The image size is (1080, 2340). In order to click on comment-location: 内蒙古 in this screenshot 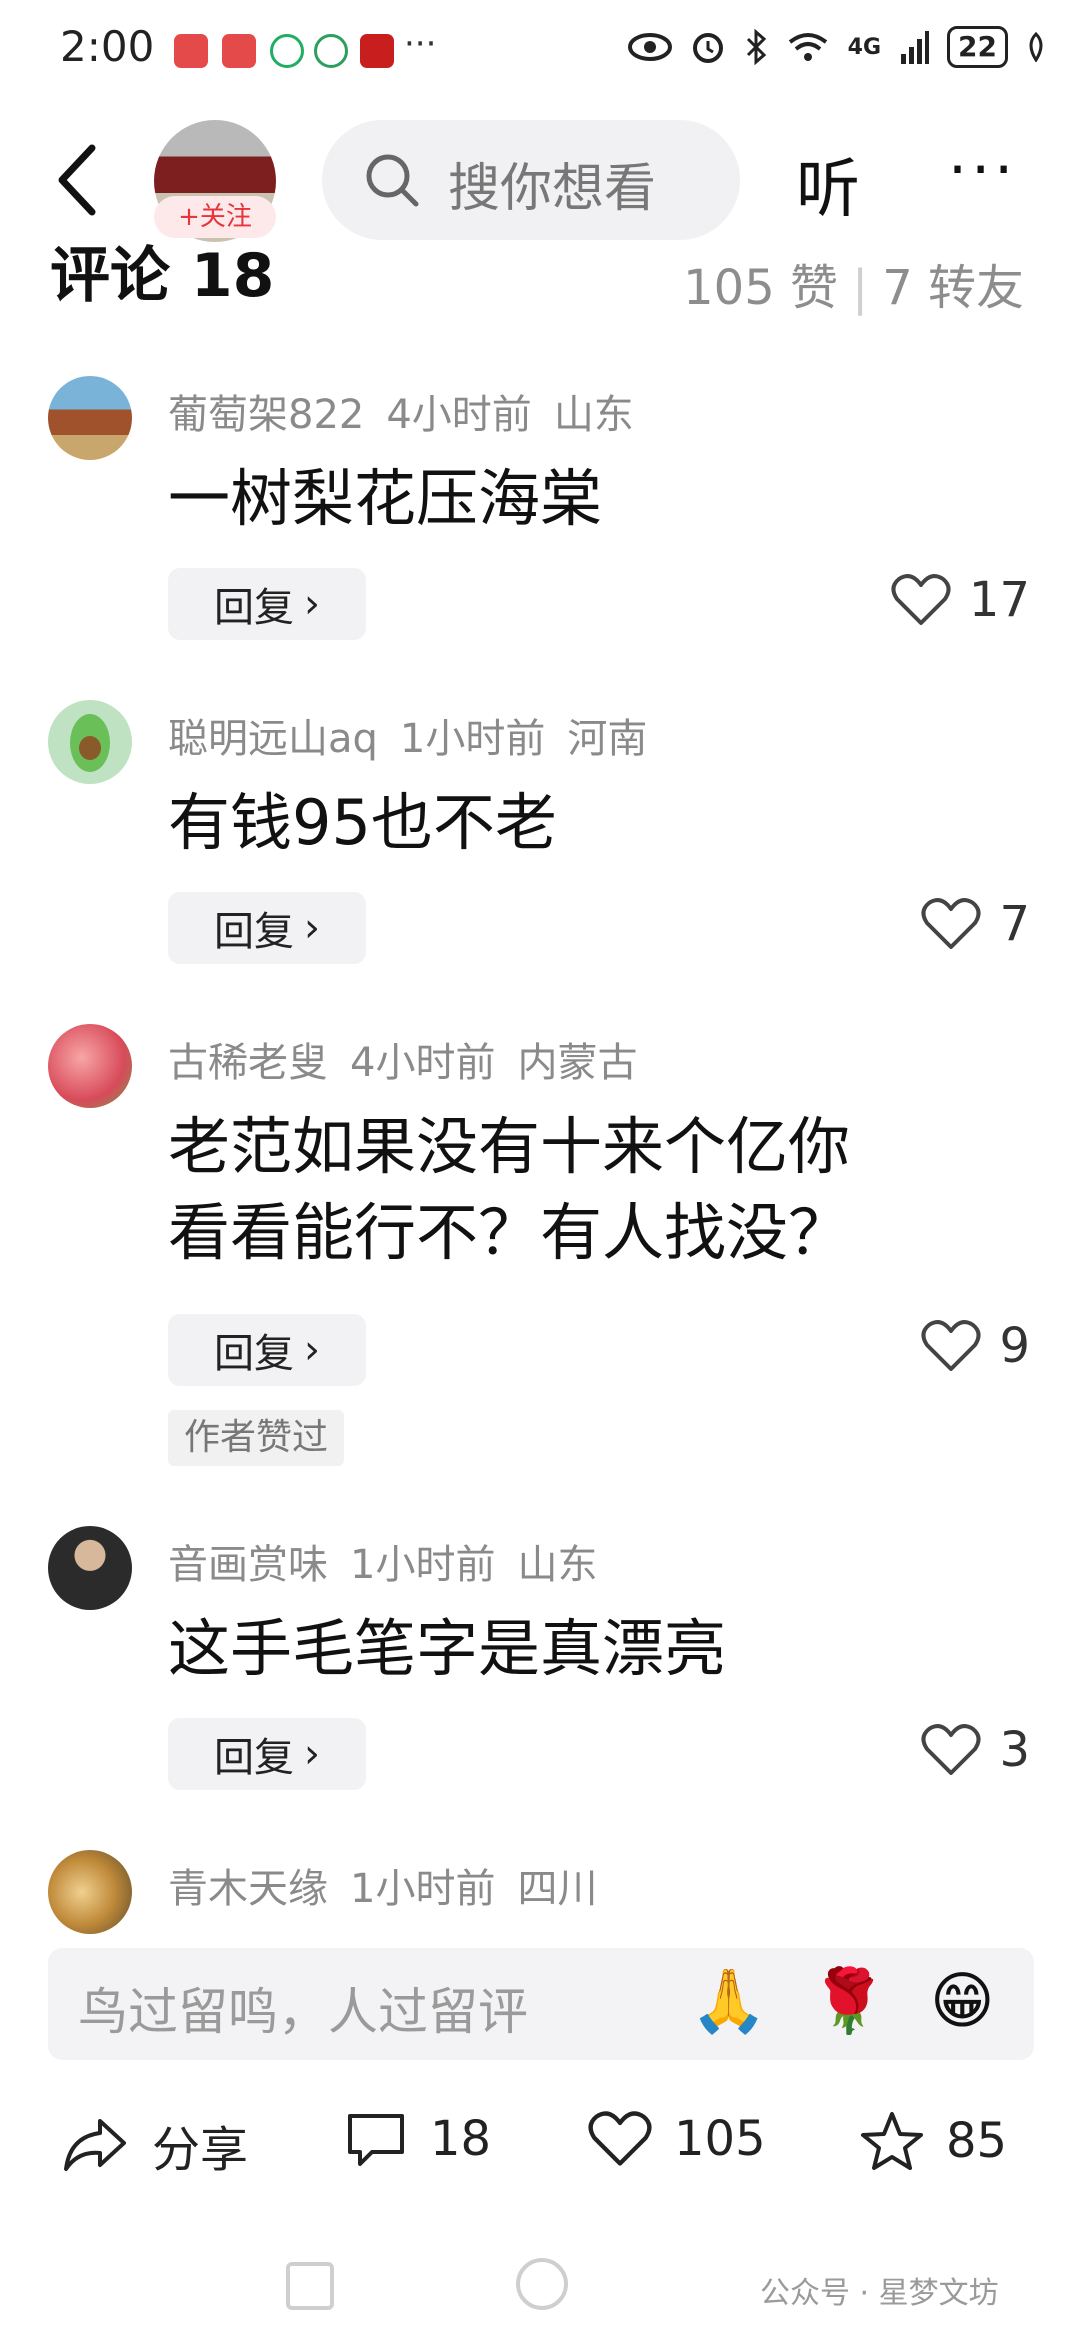, I will do `click(577, 1063)`.